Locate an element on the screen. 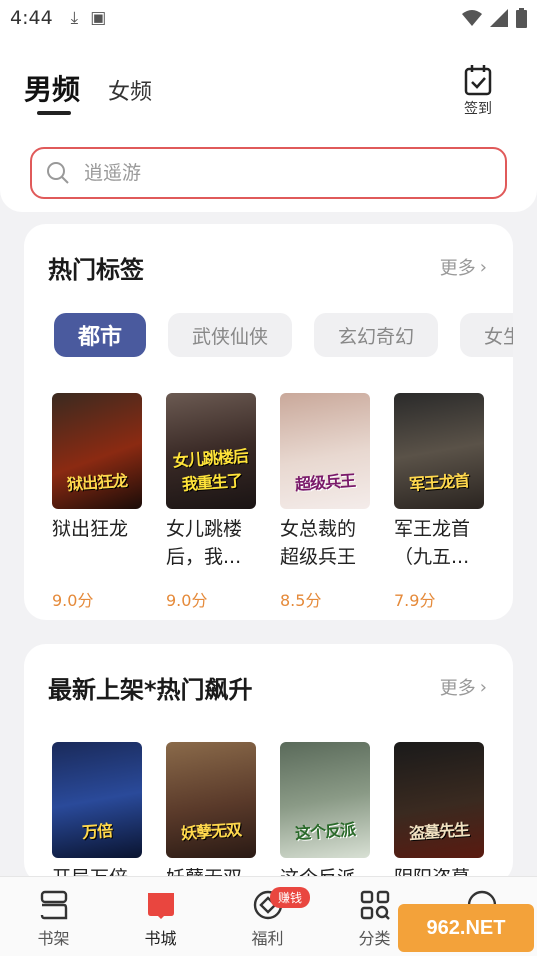  book-cover: 军王龙首 is located at coordinates (439, 451).